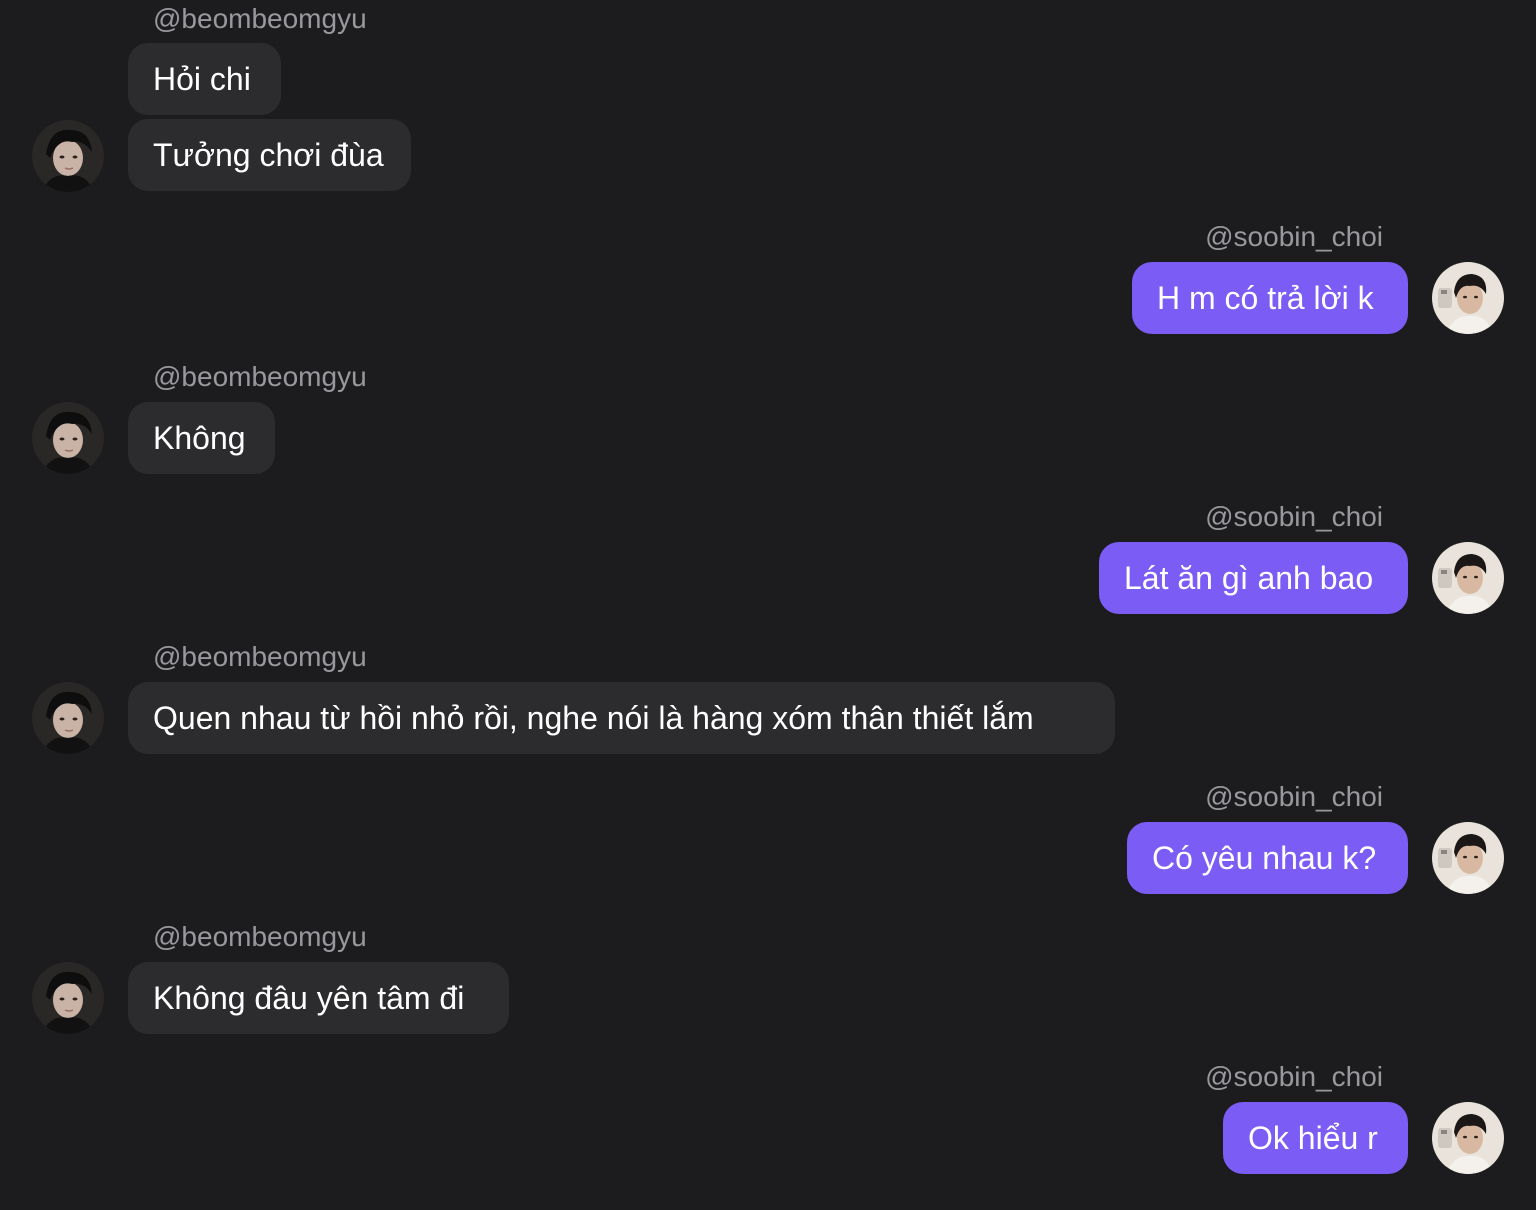  What do you see at coordinates (201, 438) in the screenshot?
I see `message-bubble-incoming: Không` at bounding box center [201, 438].